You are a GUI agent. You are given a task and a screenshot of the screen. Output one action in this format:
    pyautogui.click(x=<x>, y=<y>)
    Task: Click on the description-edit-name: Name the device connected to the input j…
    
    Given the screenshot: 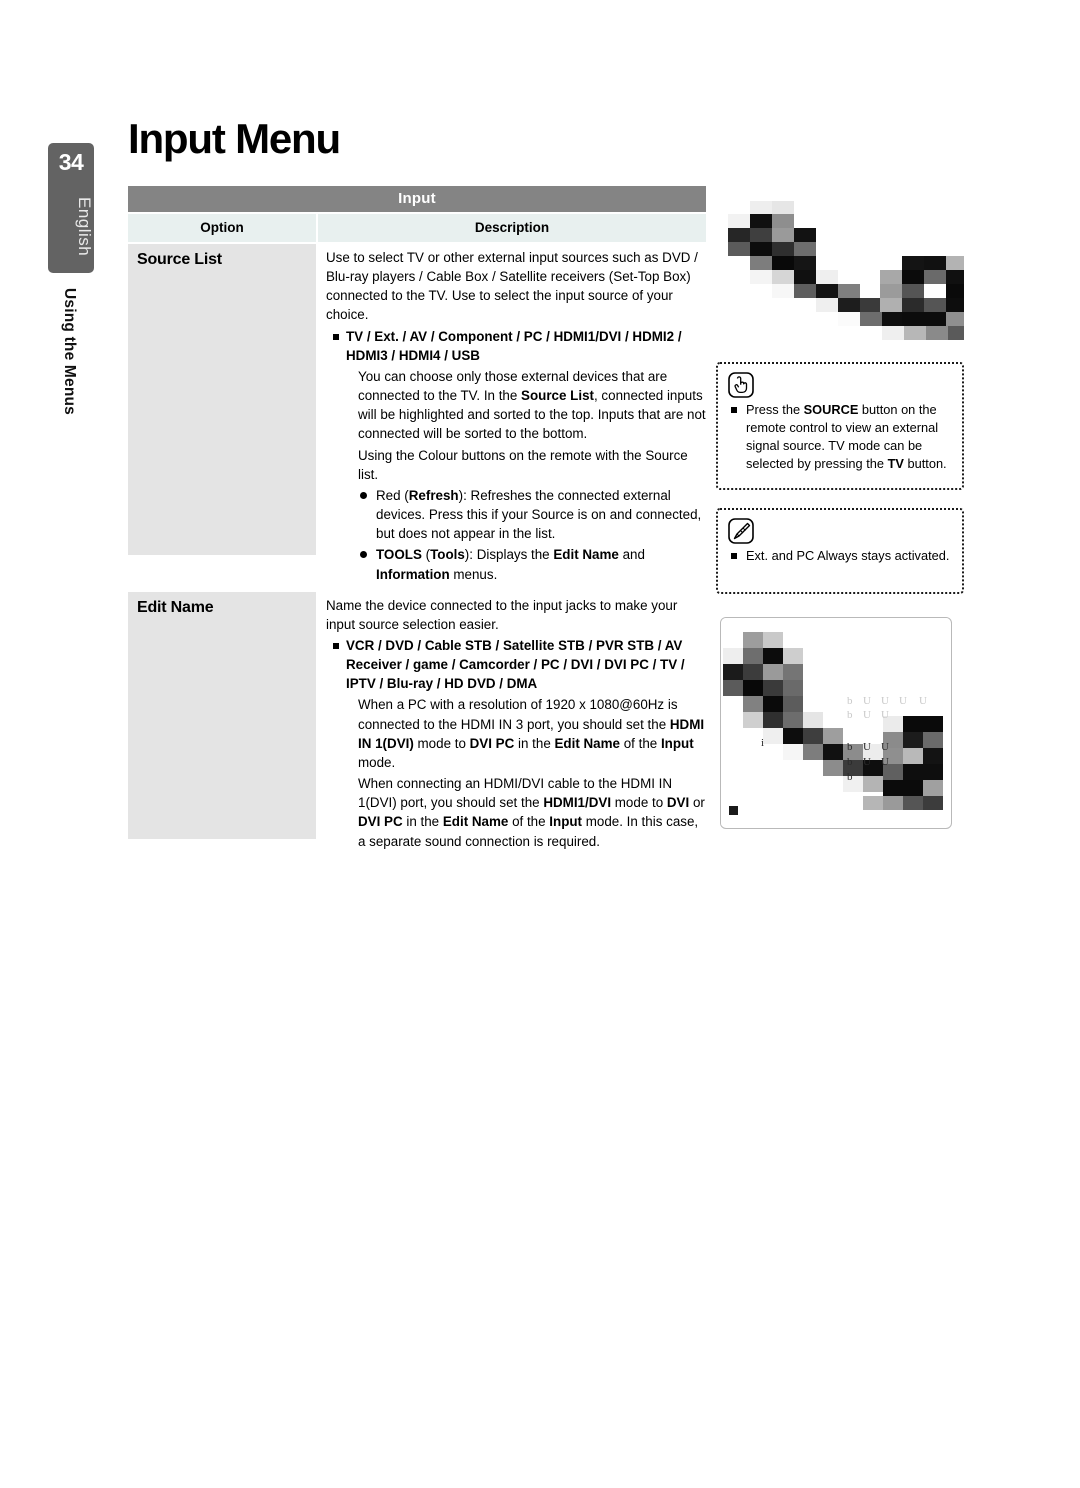 What is the action you would take?
    pyautogui.click(x=512, y=724)
    